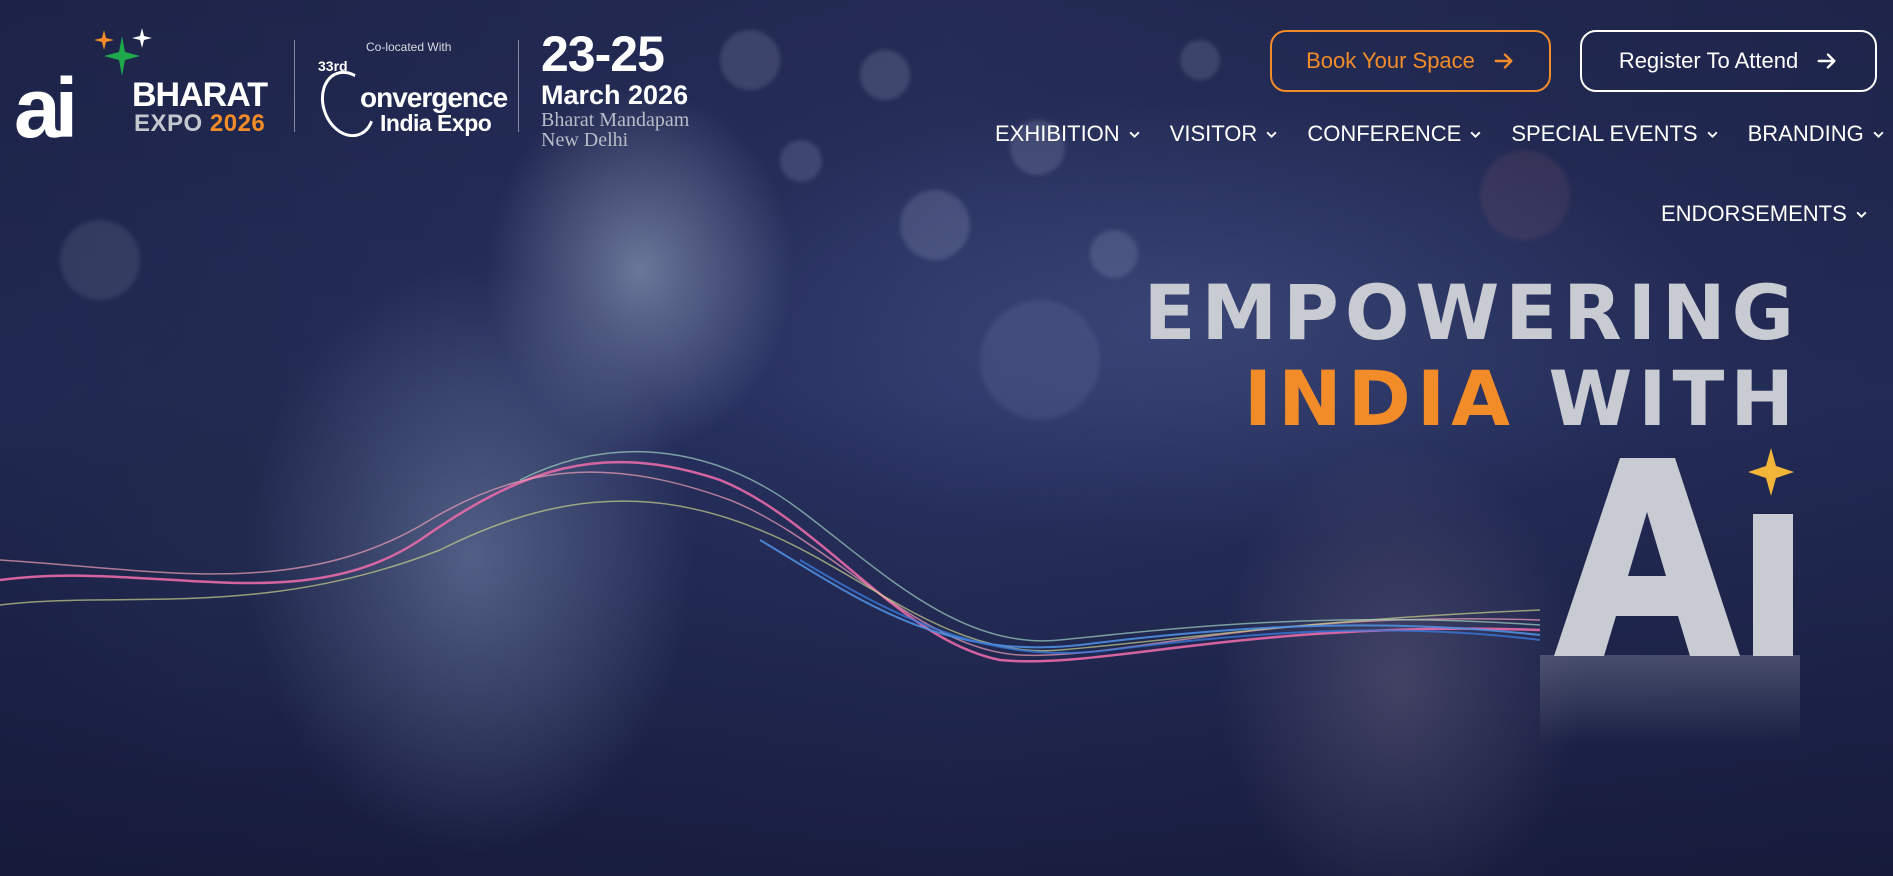 The height and width of the screenshot is (876, 1893). What do you see at coordinates (1604, 133) in the screenshot?
I see `nav-item-label: SPECIAL EVENTS` at bounding box center [1604, 133].